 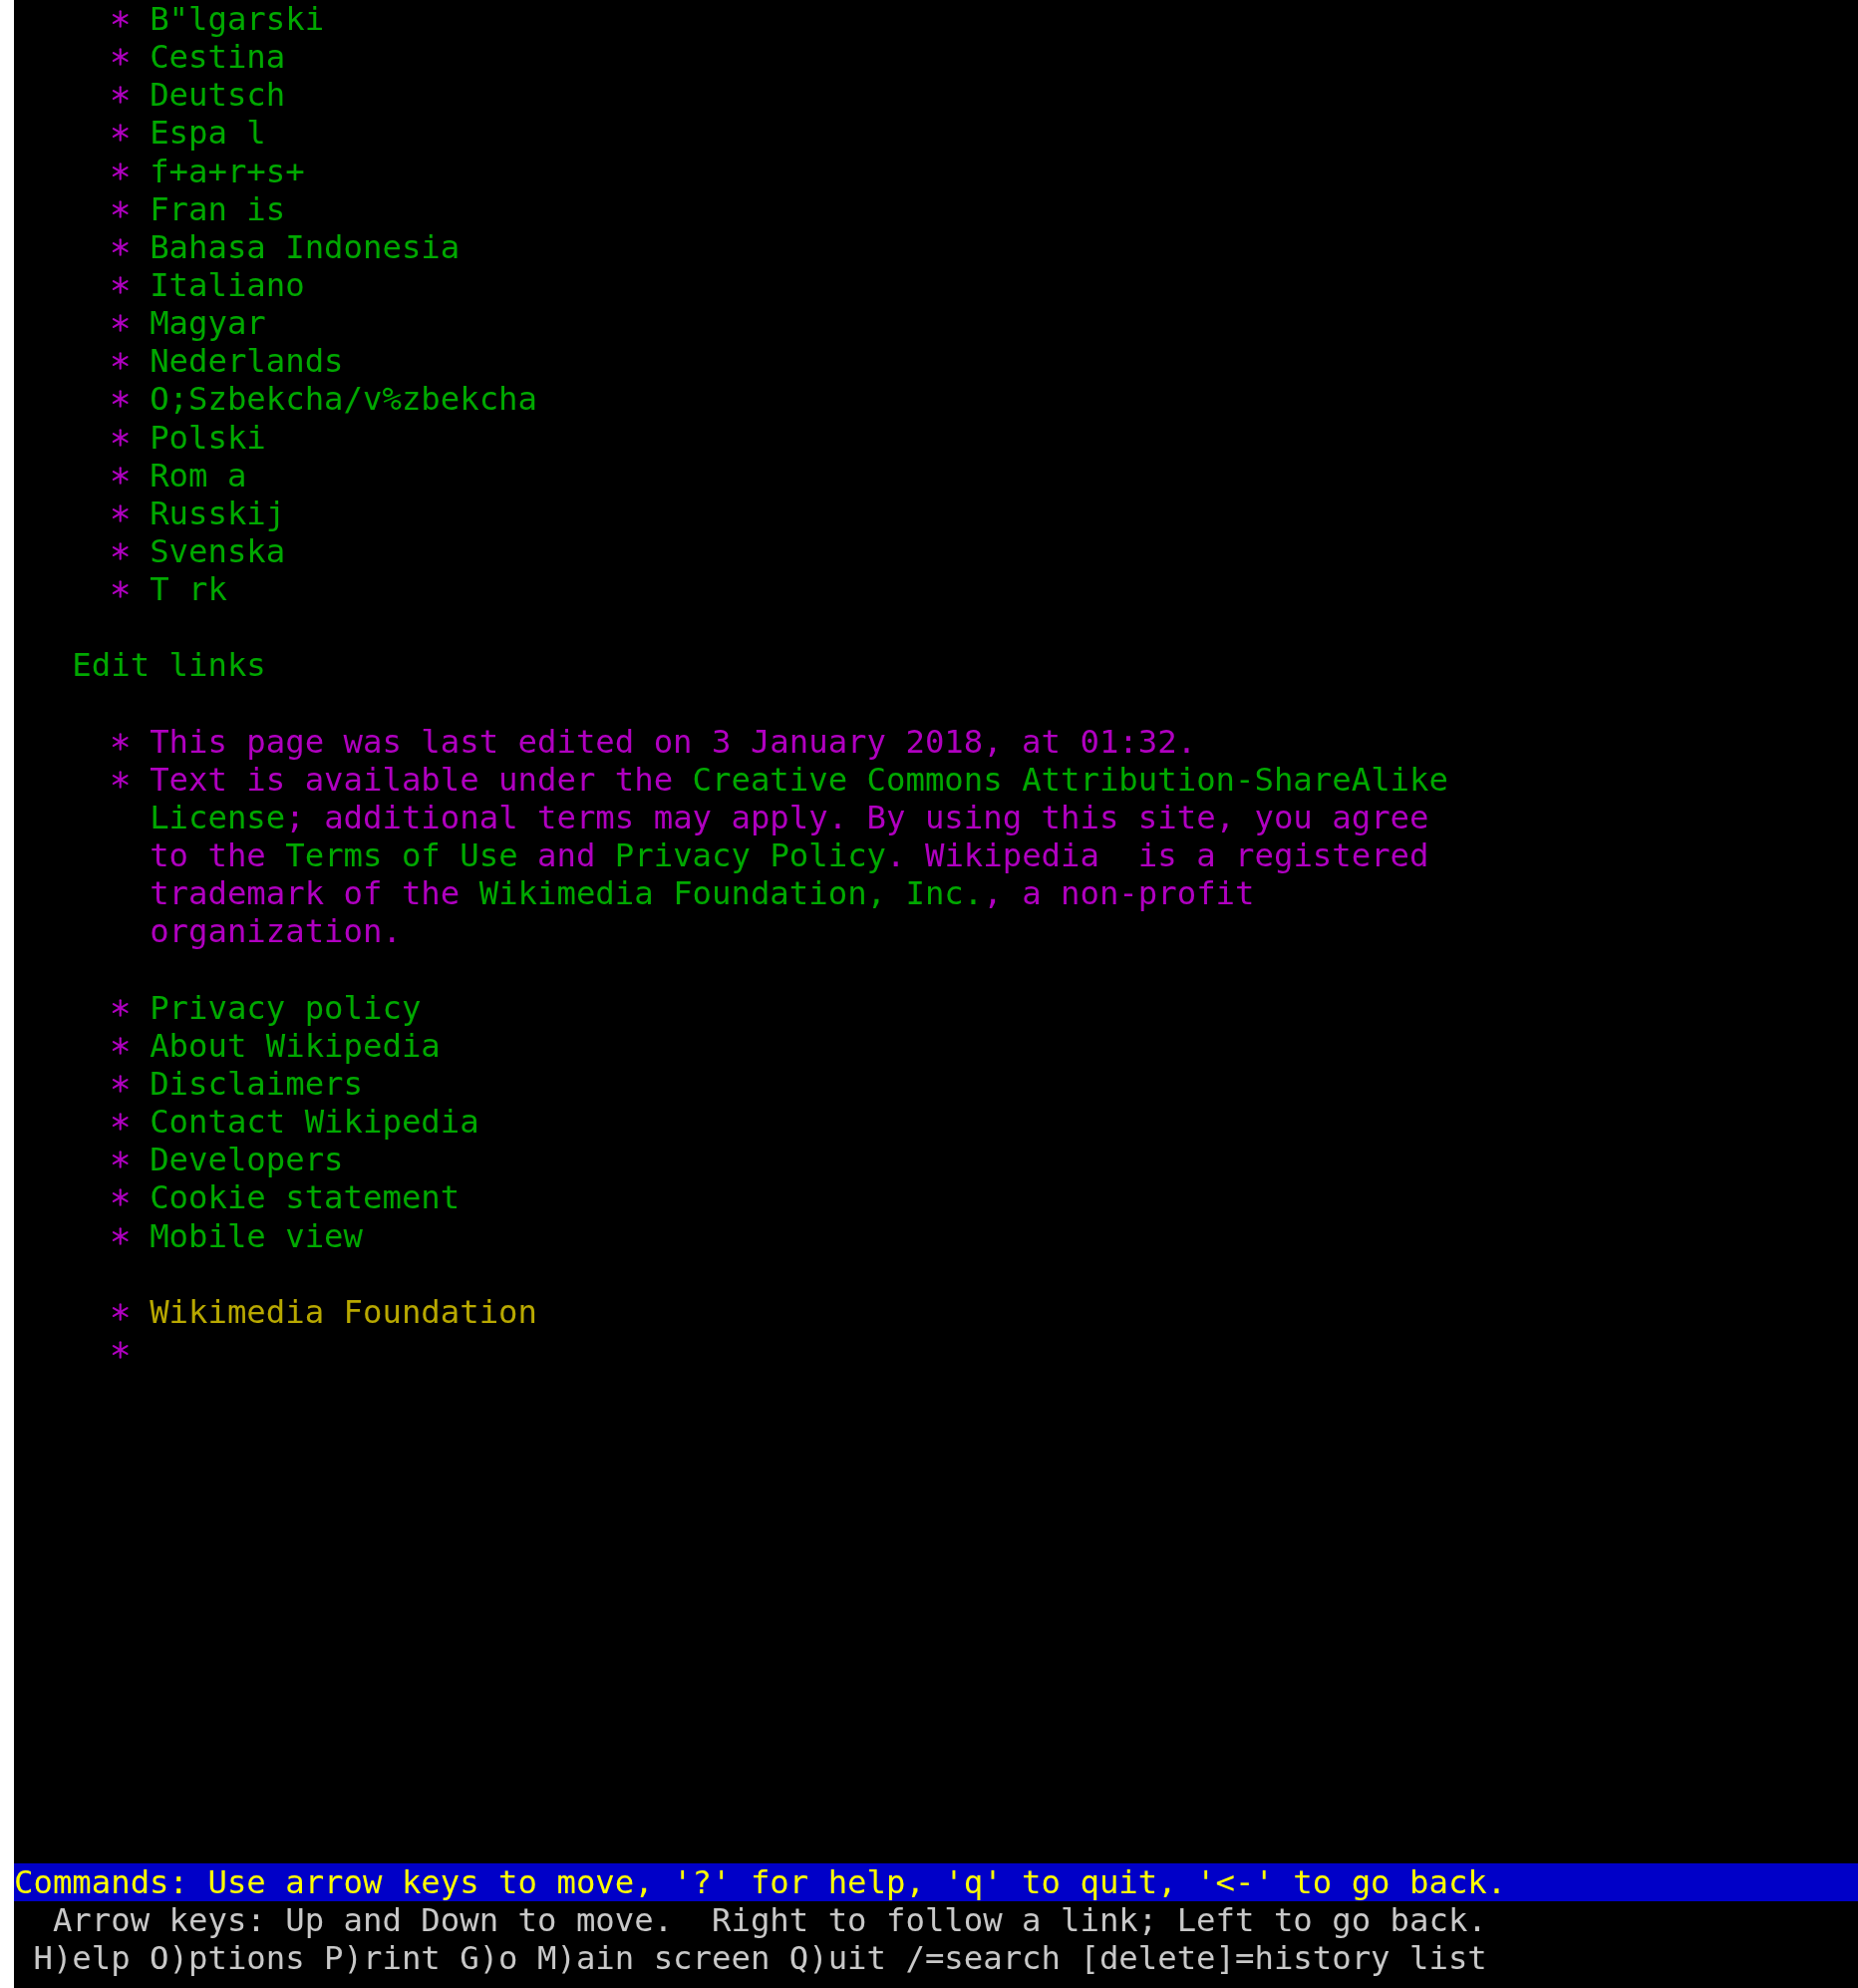 What do you see at coordinates (305, 246) in the screenshot?
I see `language-link: Bahasa Indonesia` at bounding box center [305, 246].